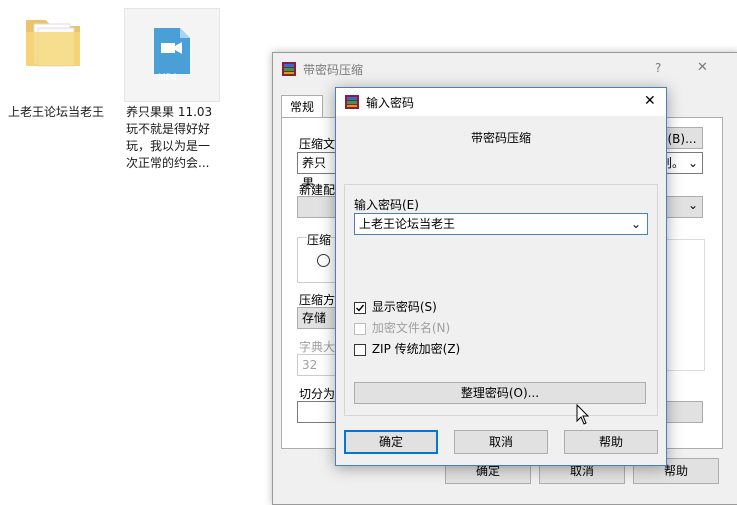 The image size is (737, 505). What do you see at coordinates (658, 68) in the screenshot?
I see `help-icon: ?` at bounding box center [658, 68].